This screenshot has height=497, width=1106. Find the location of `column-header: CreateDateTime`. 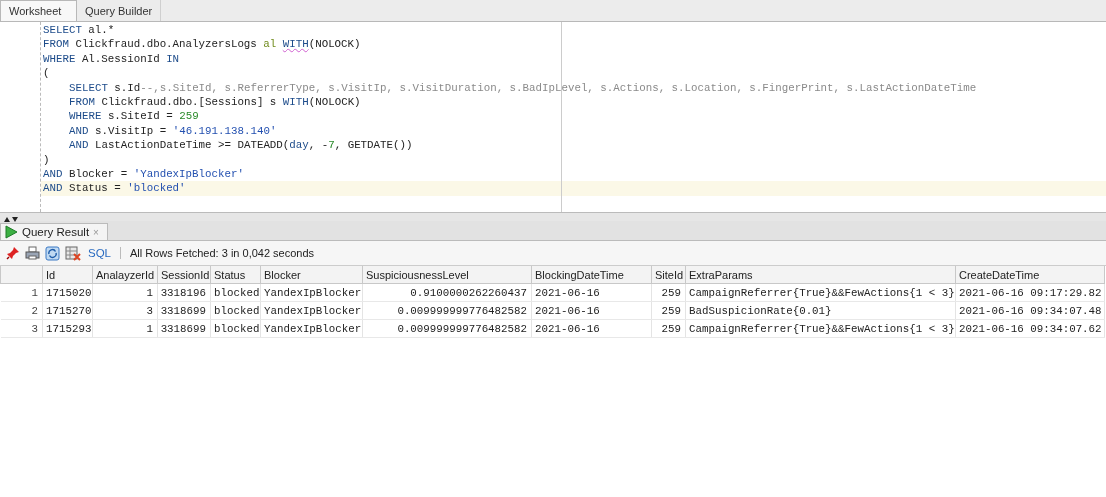

column-header: CreateDateTime is located at coordinates (1030, 275).